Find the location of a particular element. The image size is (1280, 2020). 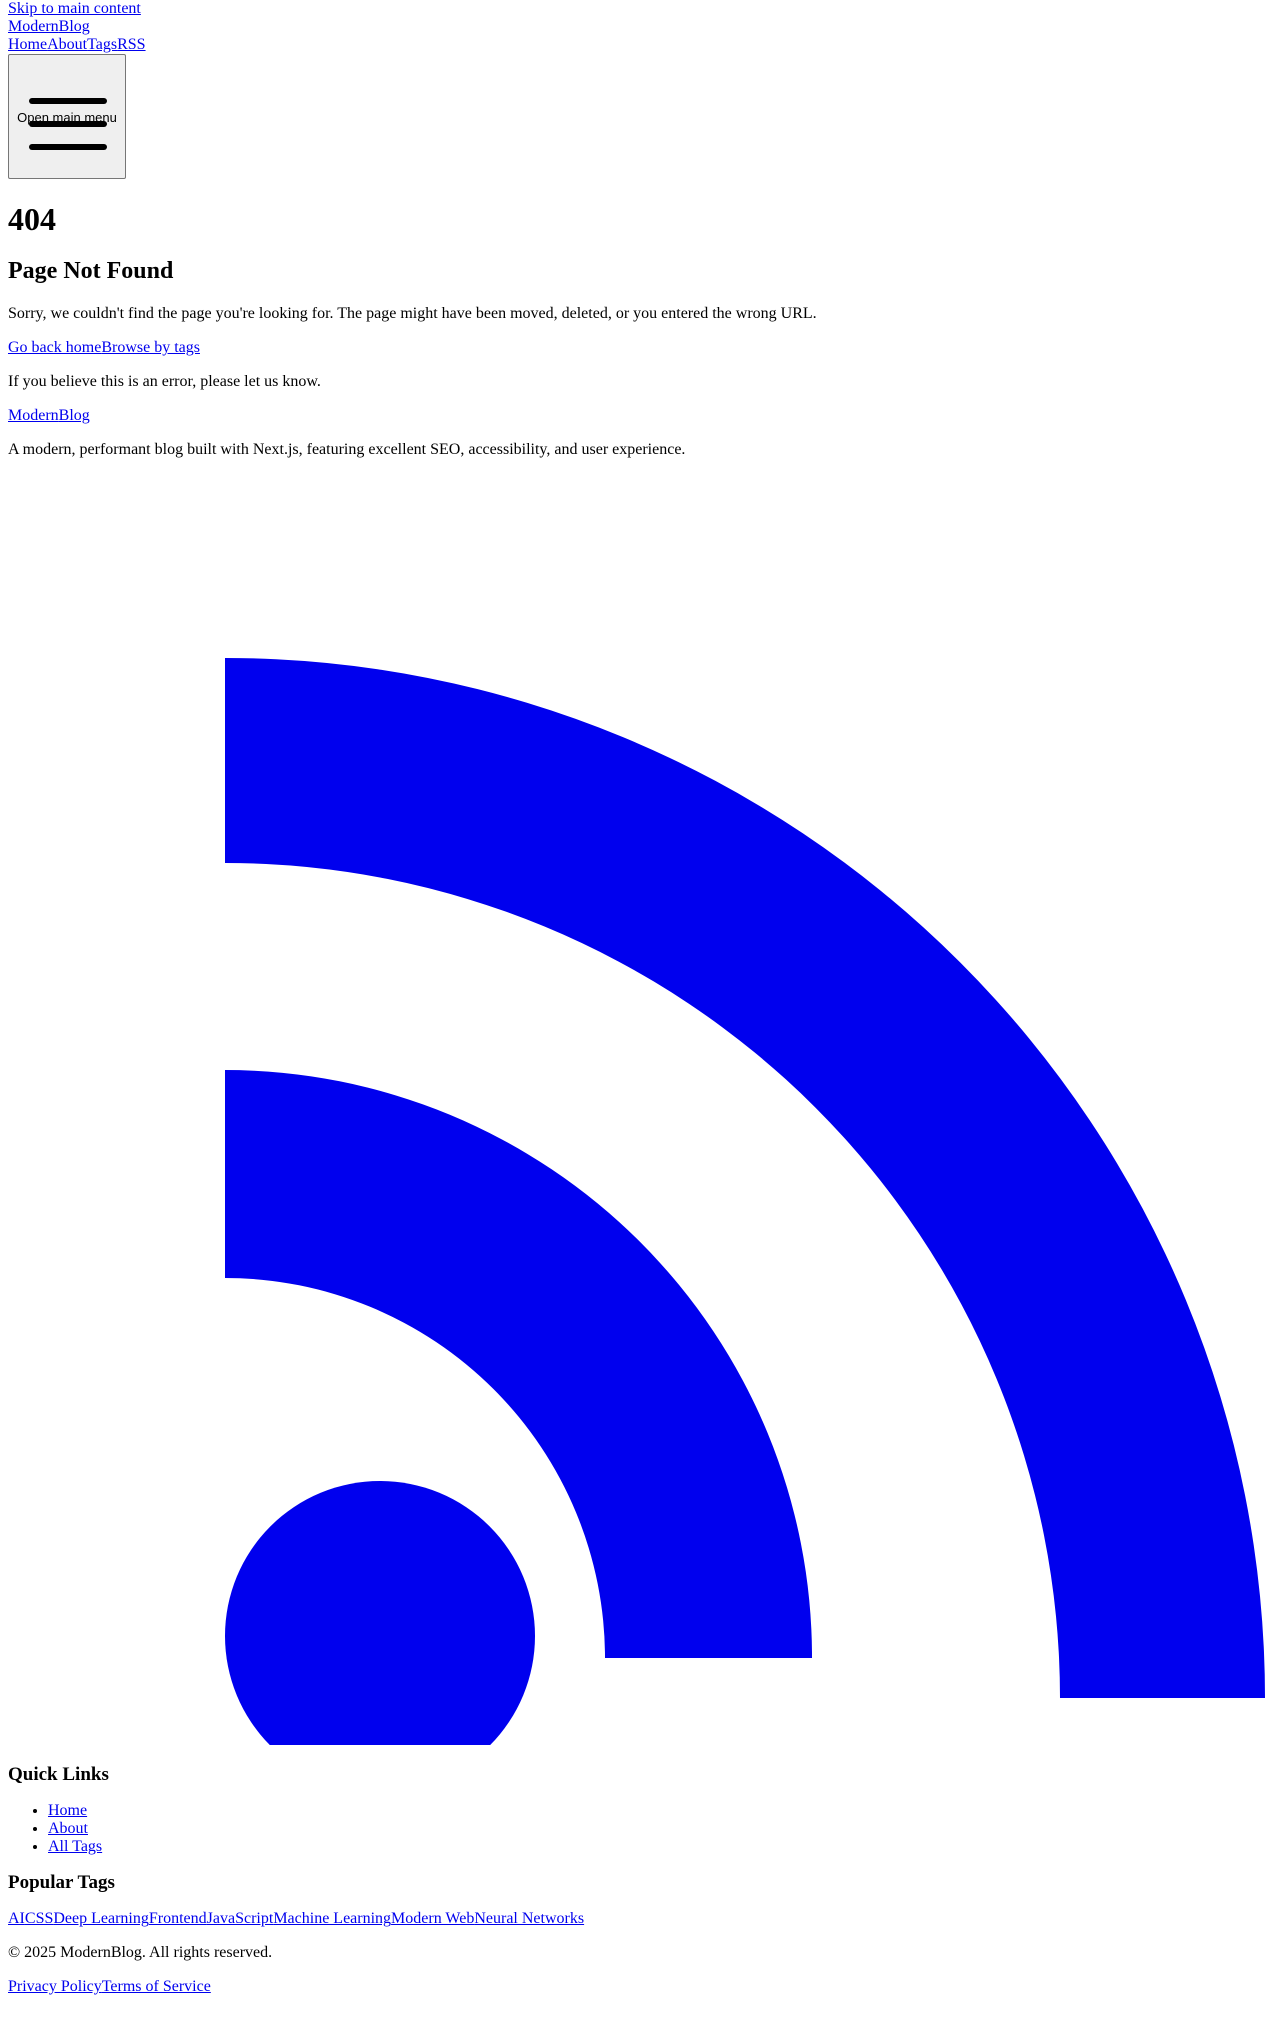

brand-part-2: Blog is located at coordinates (74, 26).